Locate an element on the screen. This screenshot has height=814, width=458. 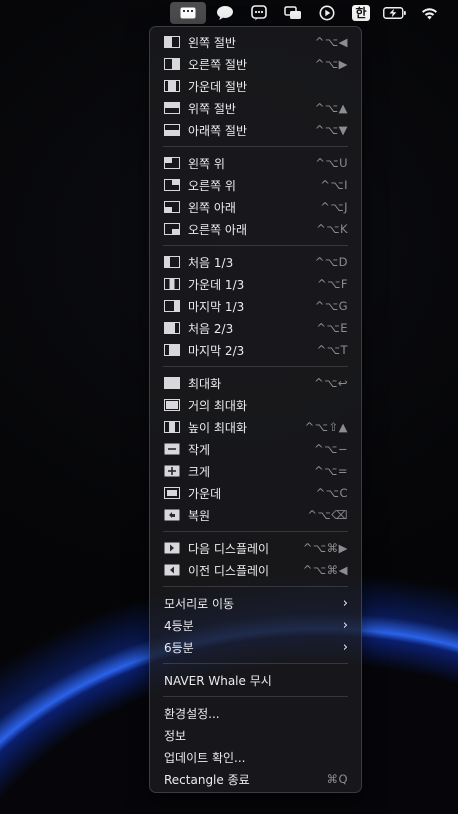
restore-icon is located at coordinates (172, 515).